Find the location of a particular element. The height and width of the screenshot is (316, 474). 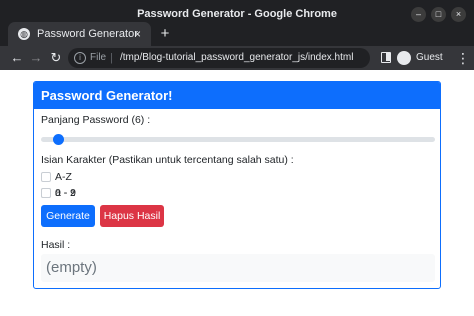

url-scheme-label: File is located at coordinates (98, 57).